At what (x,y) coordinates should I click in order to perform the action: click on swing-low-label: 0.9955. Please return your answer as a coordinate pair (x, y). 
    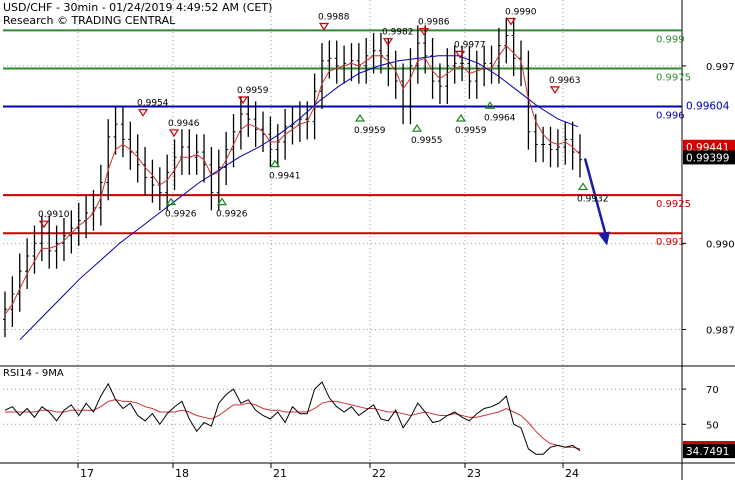
    Looking at the image, I should click on (427, 141).